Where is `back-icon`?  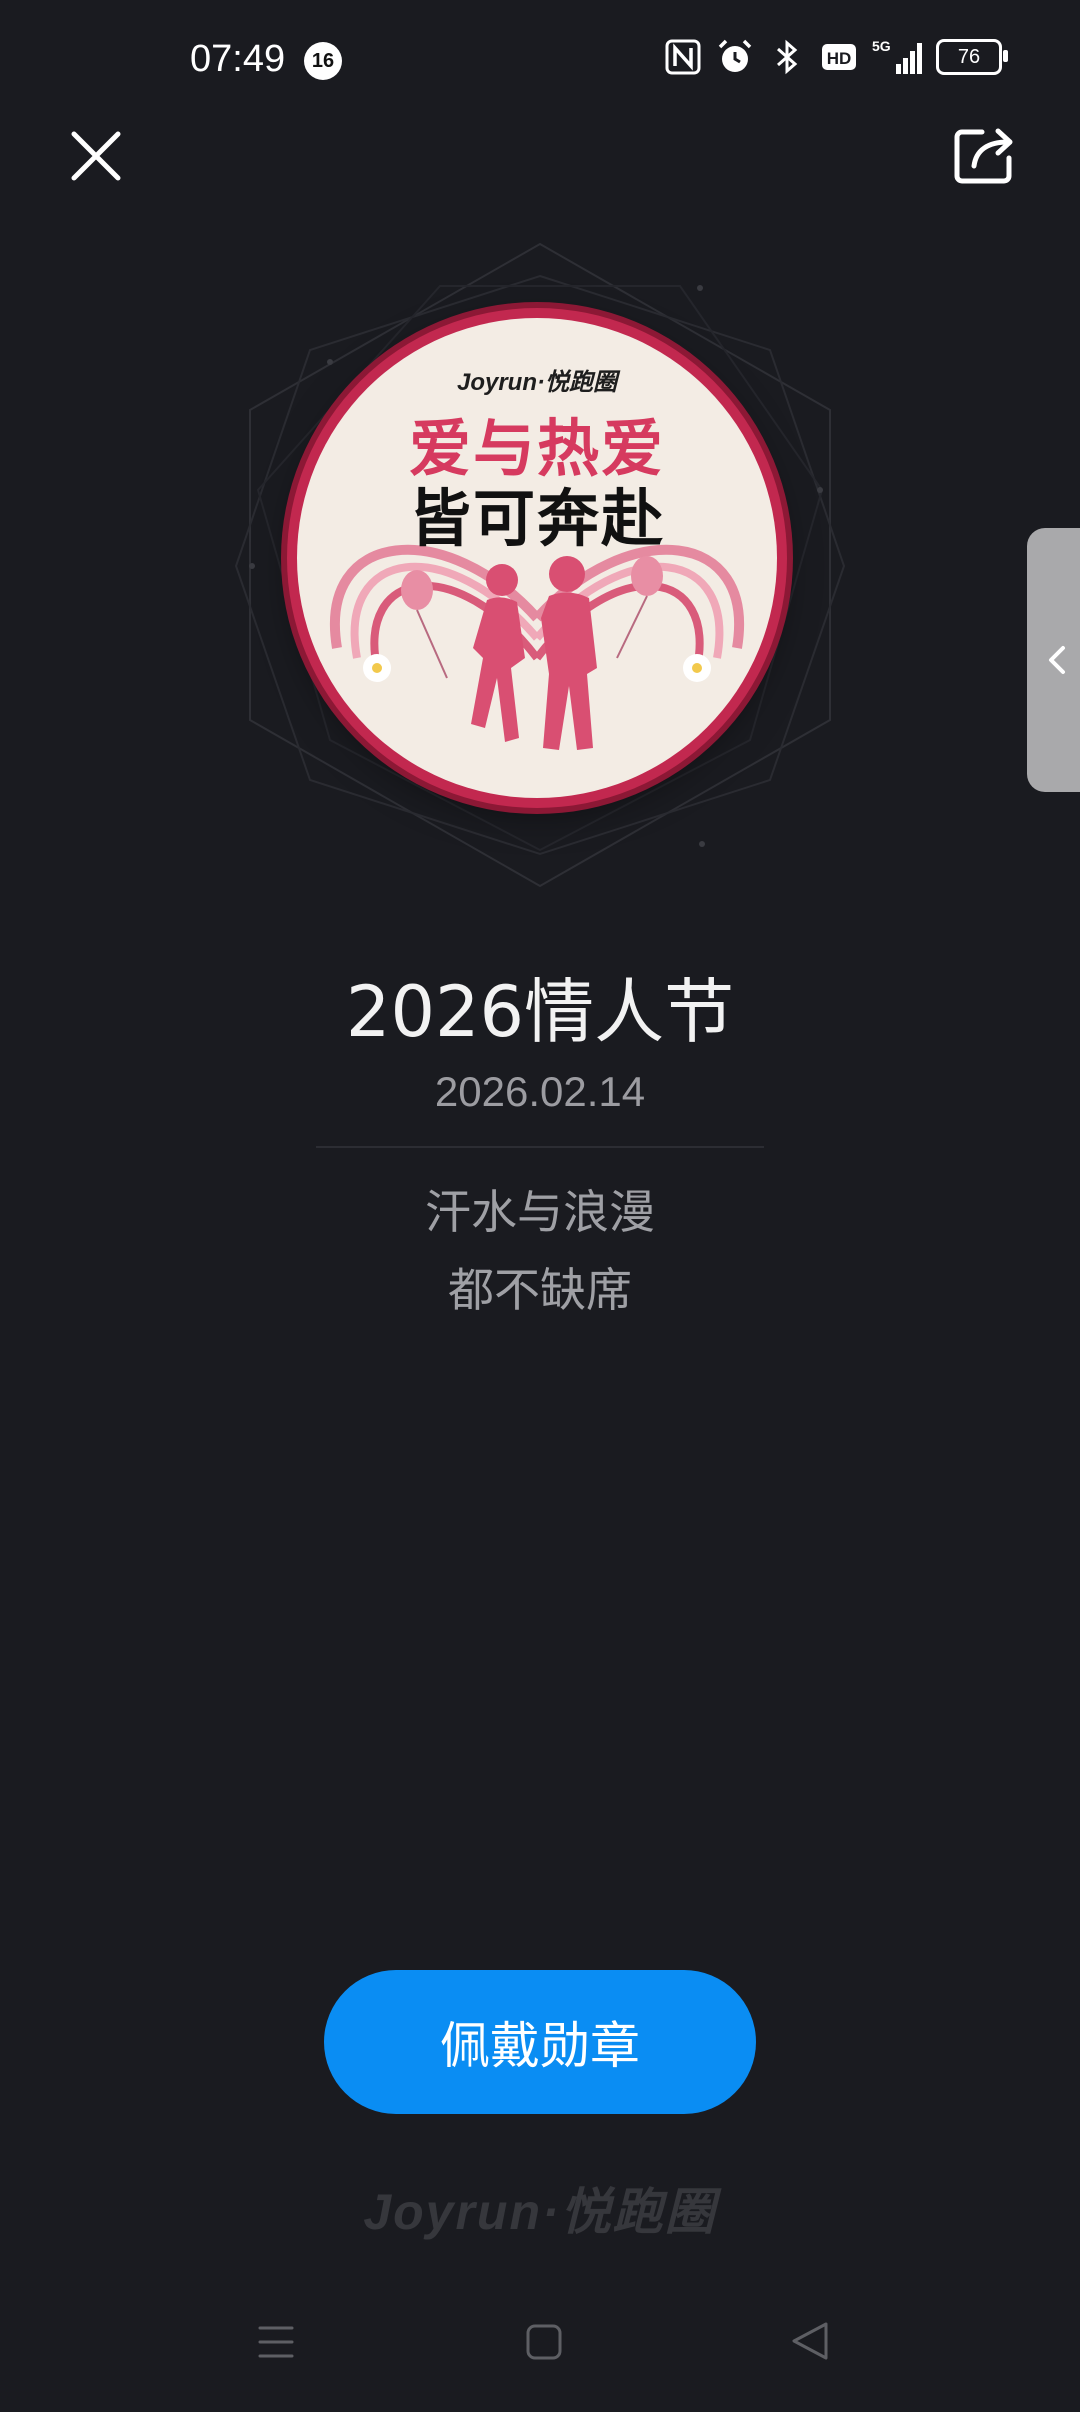 back-icon is located at coordinates (811, 2341).